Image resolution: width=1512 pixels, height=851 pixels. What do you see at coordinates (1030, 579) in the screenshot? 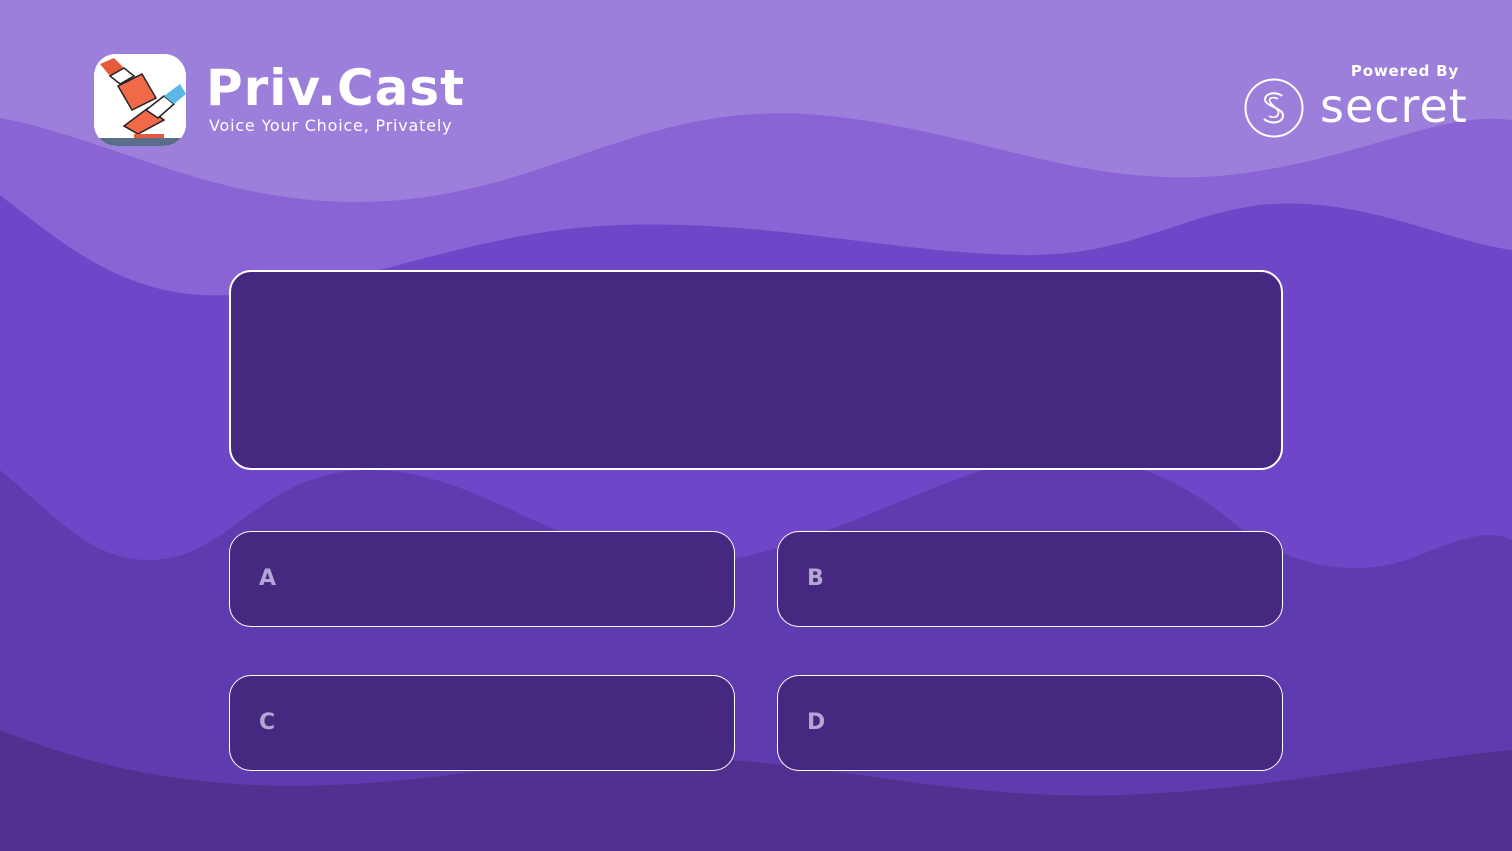
I see `answer-option-b: B` at bounding box center [1030, 579].